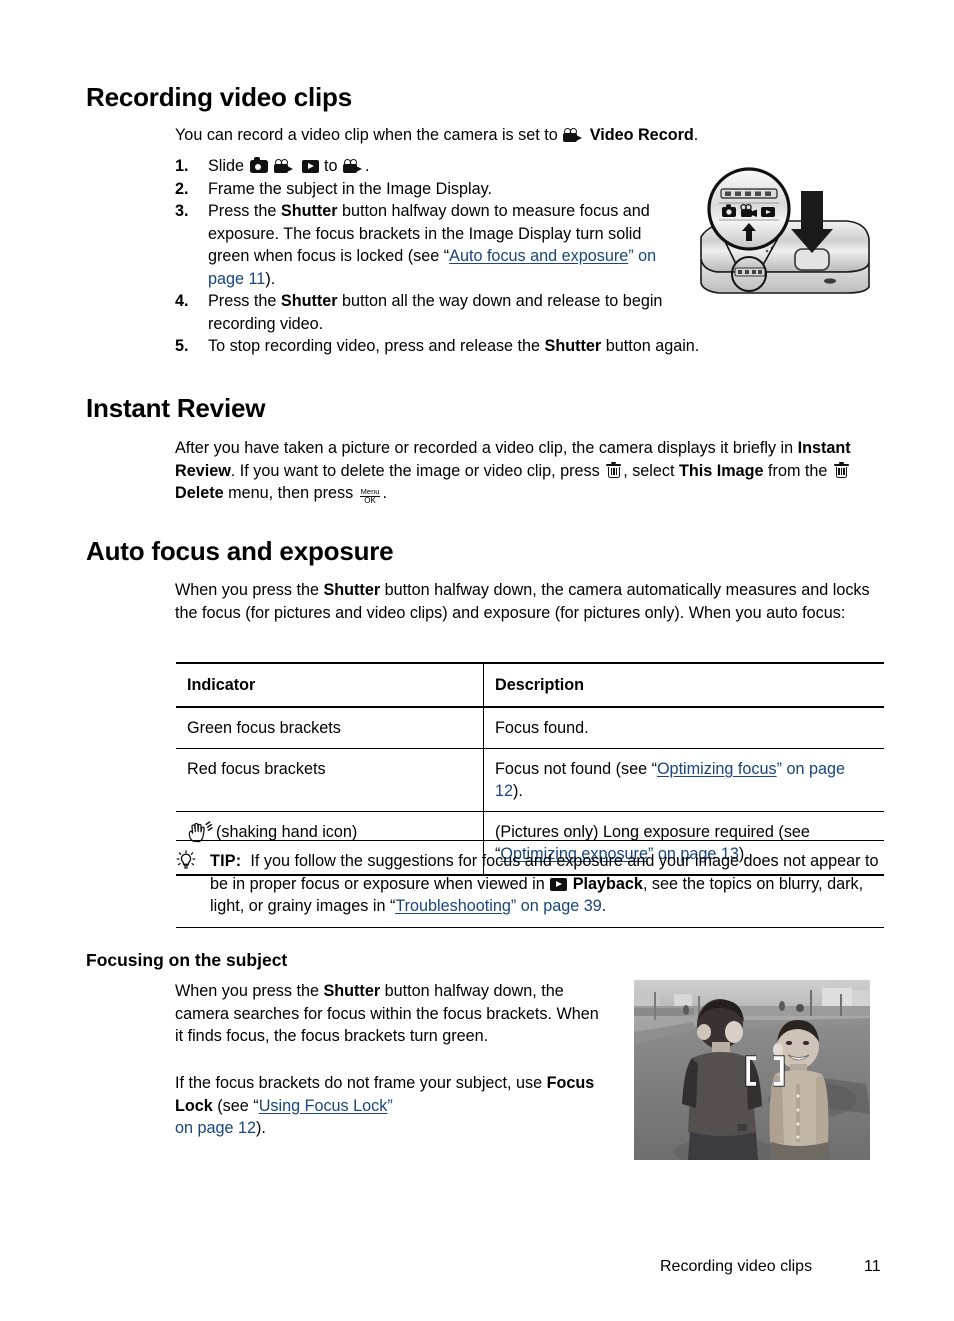 This screenshot has width=954, height=1321. Describe the element at coordinates (244, 301) in the screenshot. I see `step4-text-1: Press the` at that location.